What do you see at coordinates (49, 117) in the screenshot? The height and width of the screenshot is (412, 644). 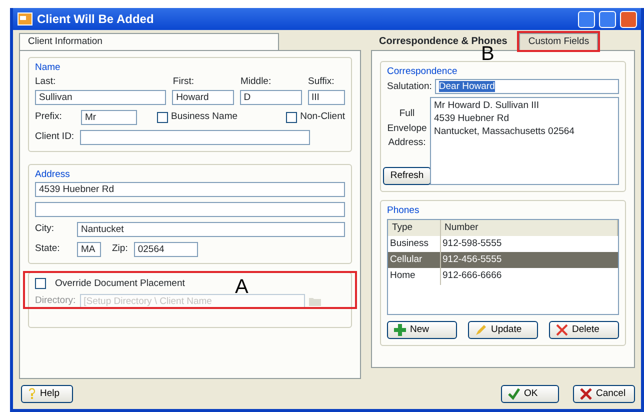 I see `field-label: Prefix:` at bounding box center [49, 117].